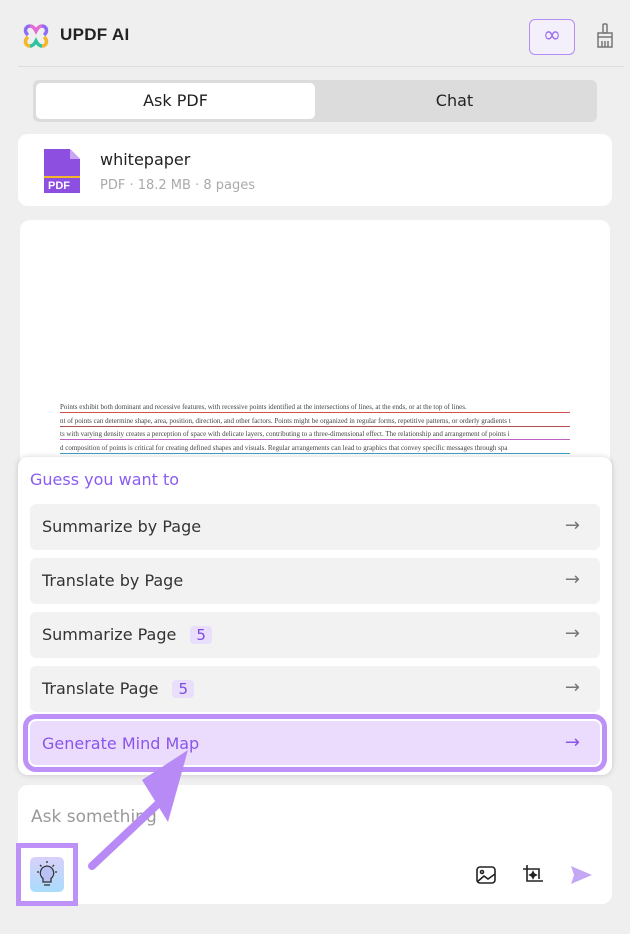 This screenshot has height=934, width=630. Describe the element at coordinates (109, 634) in the screenshot. I see `suggestion-label: Summarize Page` at that location.